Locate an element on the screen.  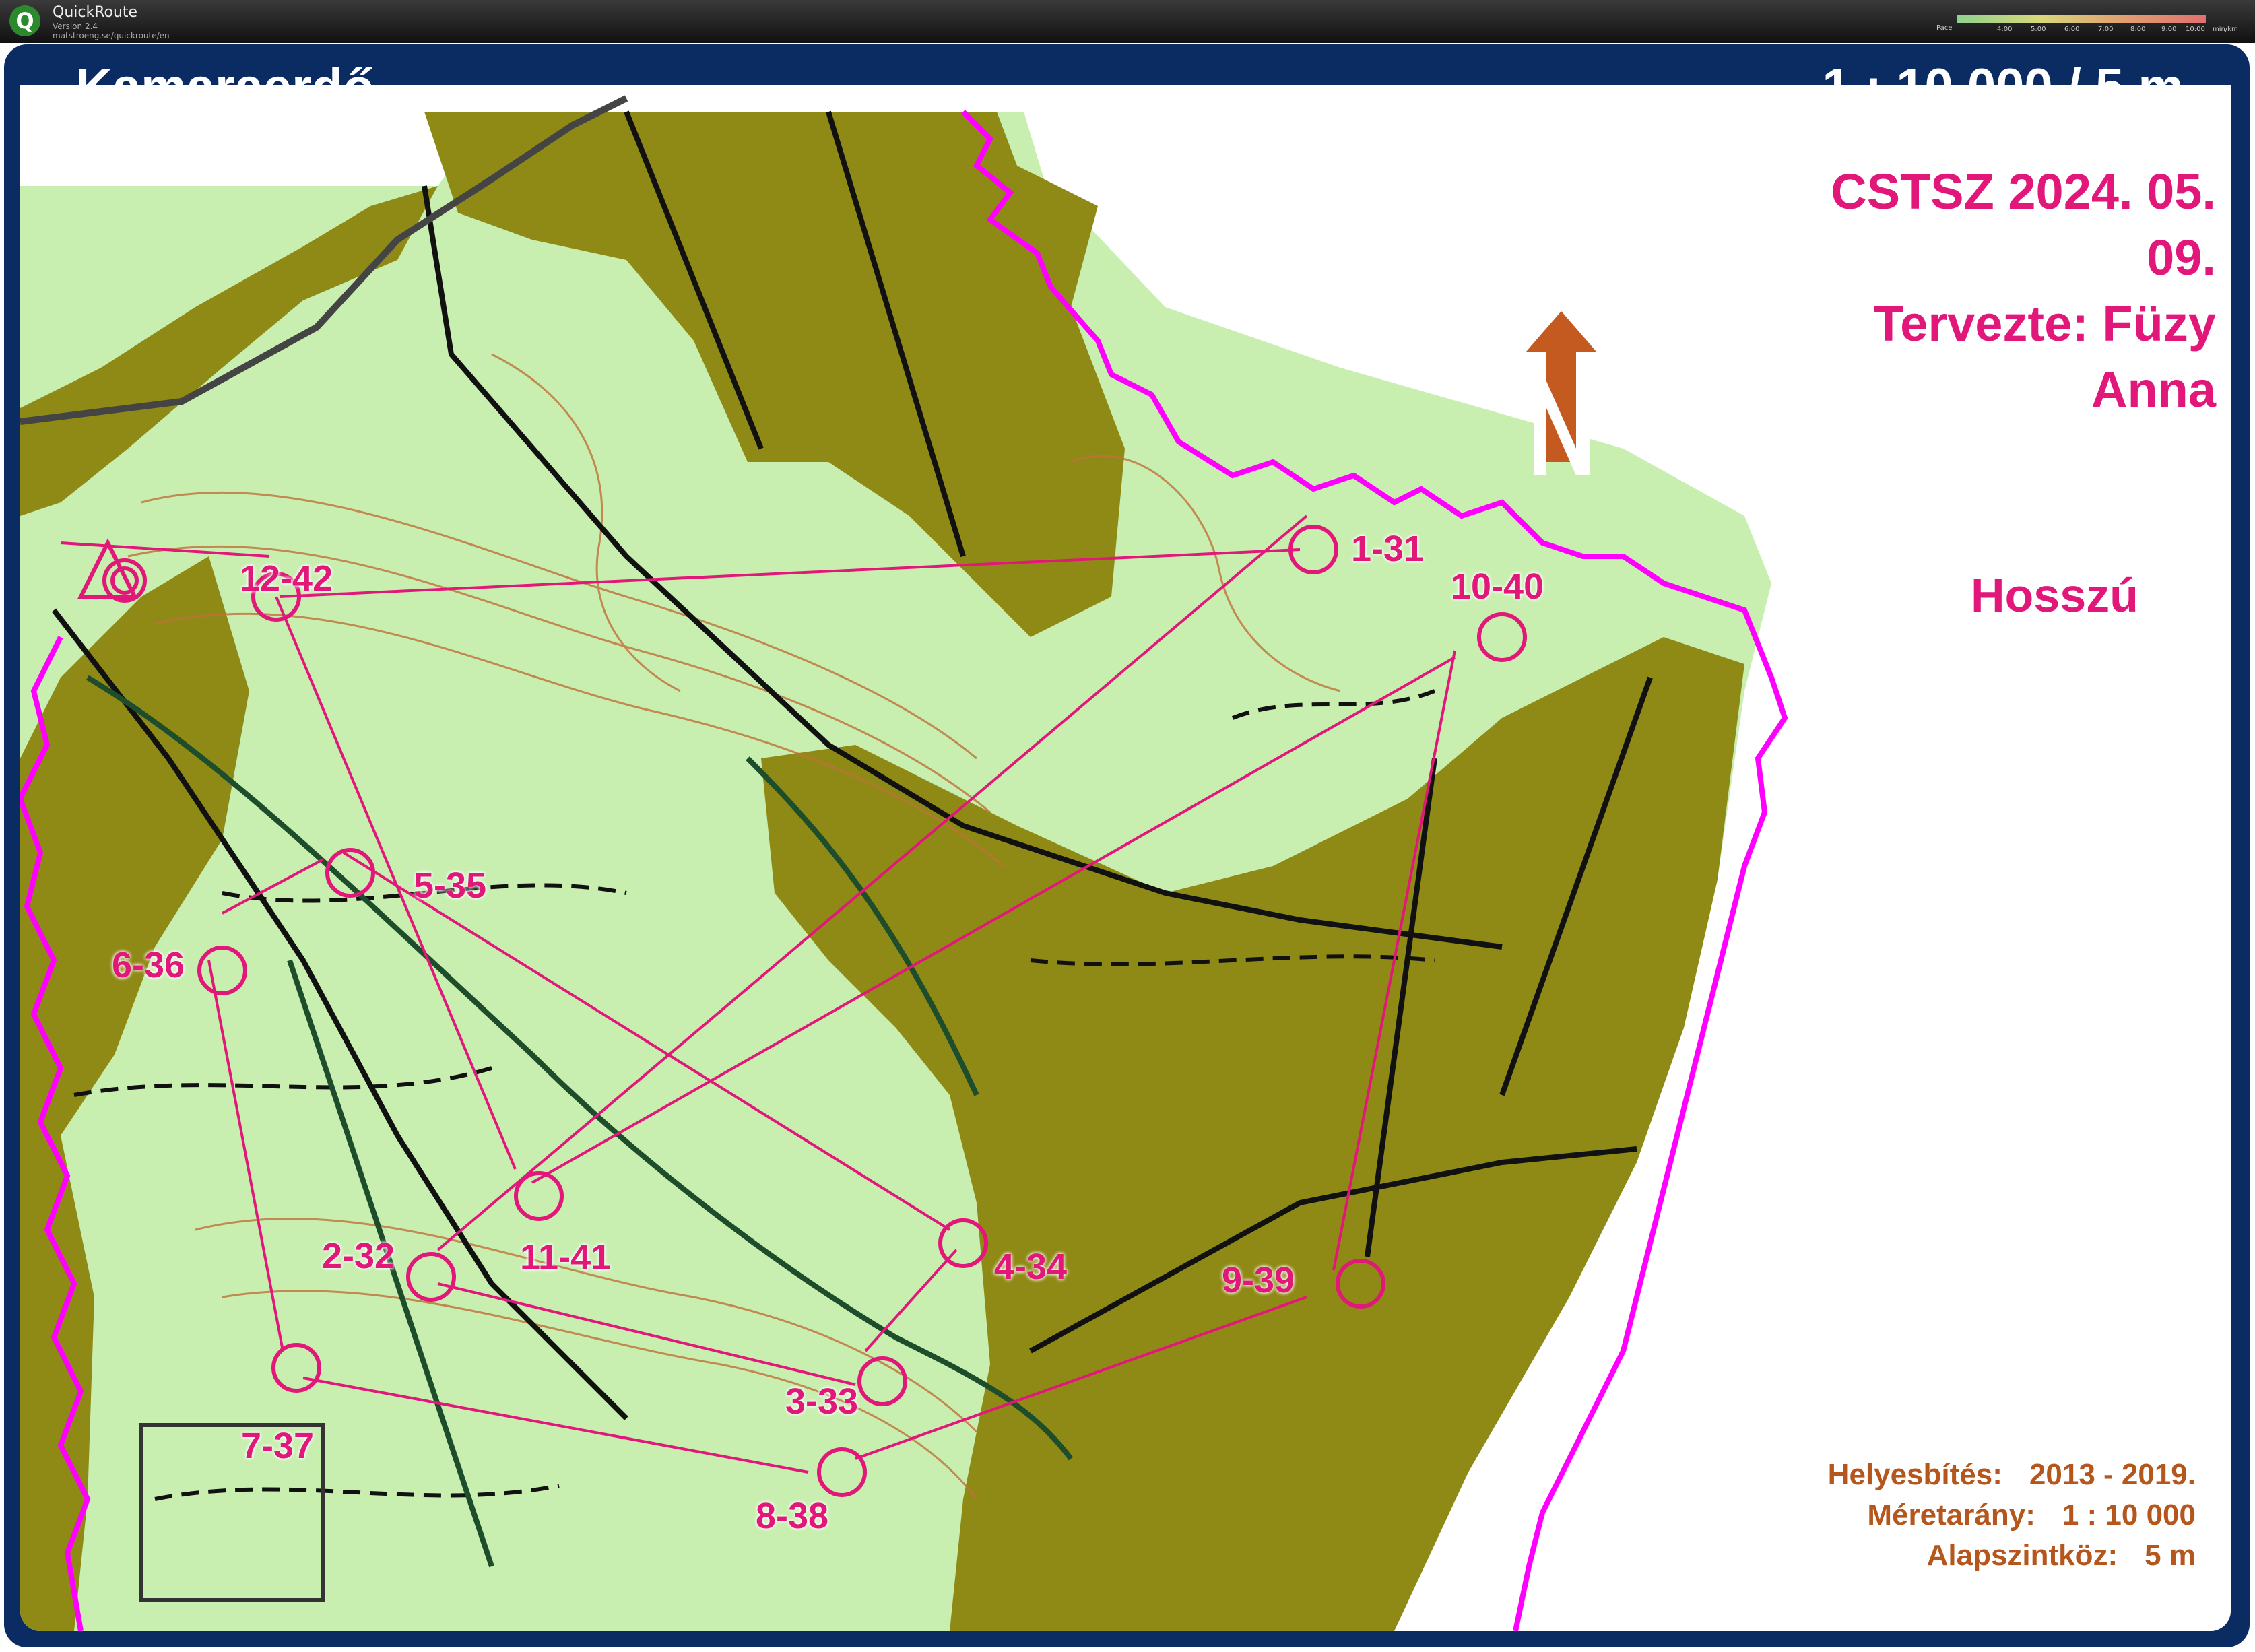
north-arrow-icon is located at coordinates (1561, 393).